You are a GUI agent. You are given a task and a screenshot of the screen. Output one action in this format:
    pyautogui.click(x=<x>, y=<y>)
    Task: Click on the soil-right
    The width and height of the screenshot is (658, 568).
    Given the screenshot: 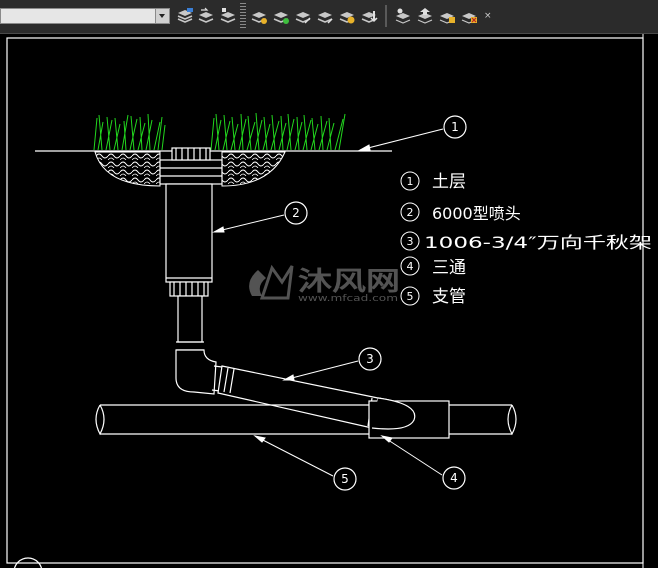 What is the action you would take?
    pyautogui.click(x=253, y=169)
    